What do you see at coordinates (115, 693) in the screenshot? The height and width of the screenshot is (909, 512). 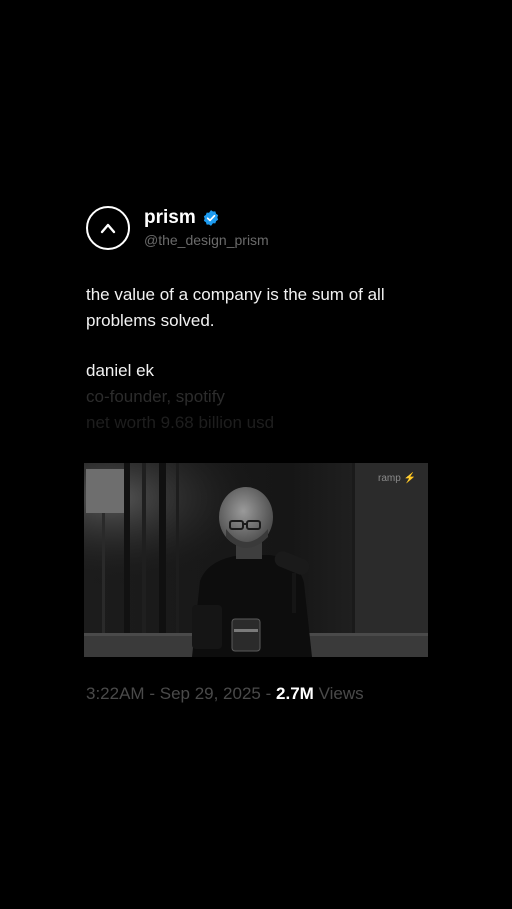 I see `post-time: 3:22AM` at bounding box center [115, 693].